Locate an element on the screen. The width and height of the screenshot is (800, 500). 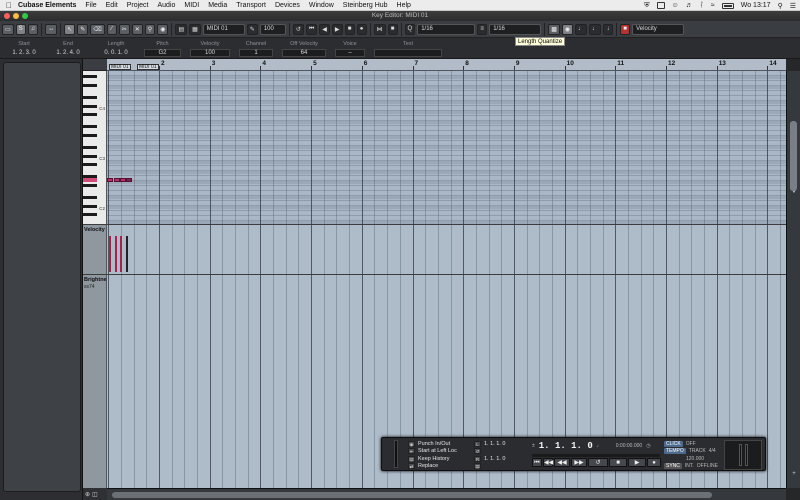
add-lane-icon: ⊕ is located at coordinates (87, 494).